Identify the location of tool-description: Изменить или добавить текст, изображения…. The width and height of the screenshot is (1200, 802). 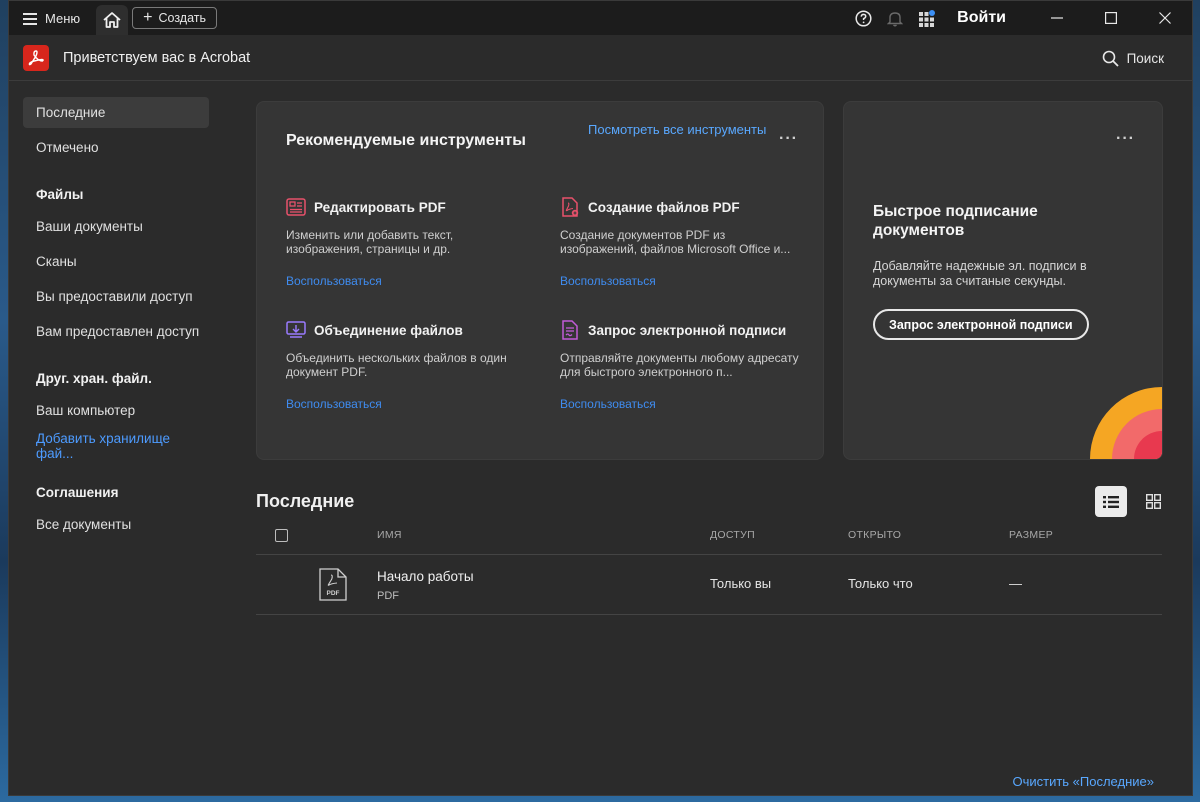
(370, 242).